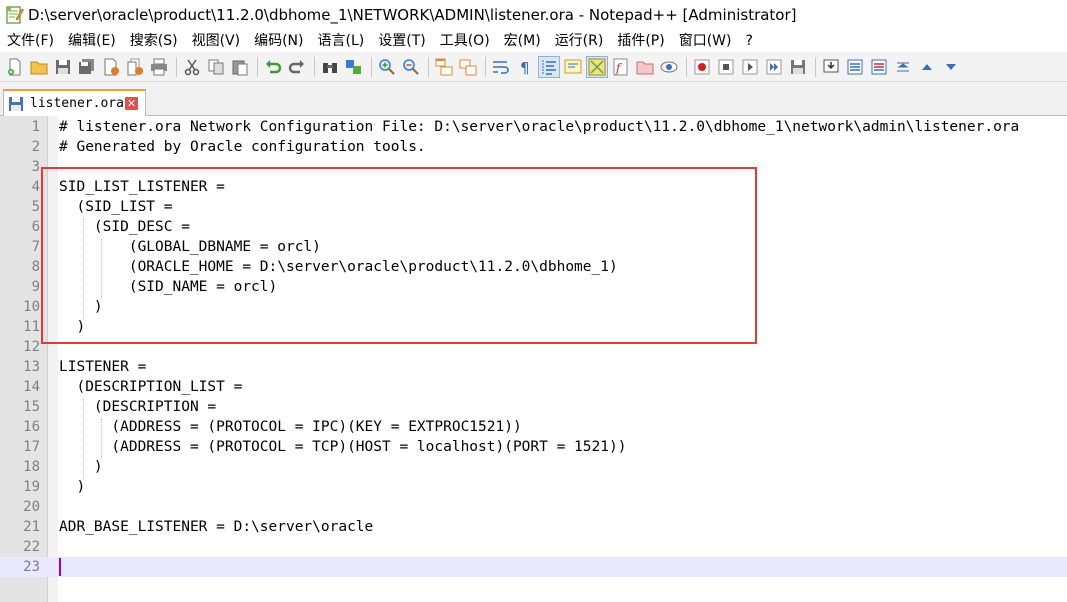 This screenshot has height=602, width=1067. I want to click on undo-icon, so click(274, 66).